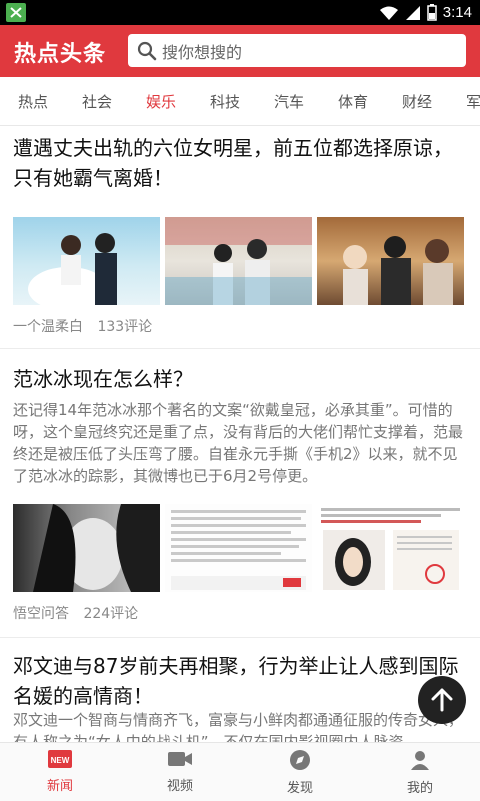  Describe the element at coordinates (41, 614) in the screenshot. I see `article-source: 悟空问答` at that location.